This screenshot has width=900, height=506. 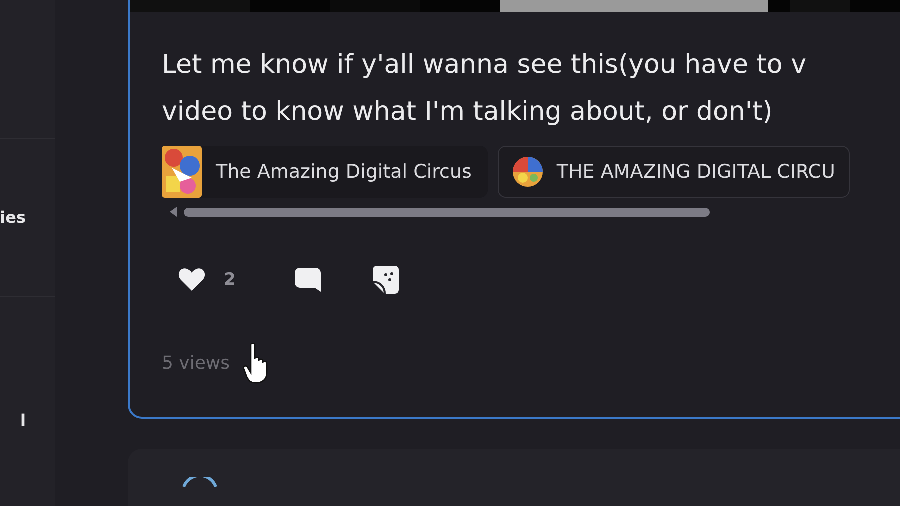 What do you see at coordinates (13, 420) in the screenshot?
I see `sidebar-item: l` at bounding box center [13, 420].